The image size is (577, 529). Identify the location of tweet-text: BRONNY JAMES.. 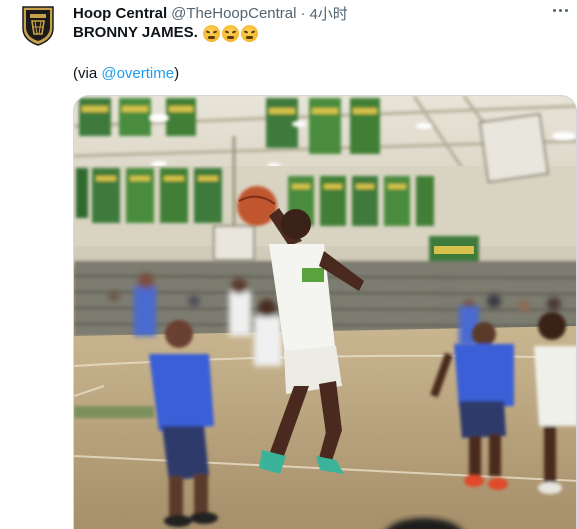
(165, 33).